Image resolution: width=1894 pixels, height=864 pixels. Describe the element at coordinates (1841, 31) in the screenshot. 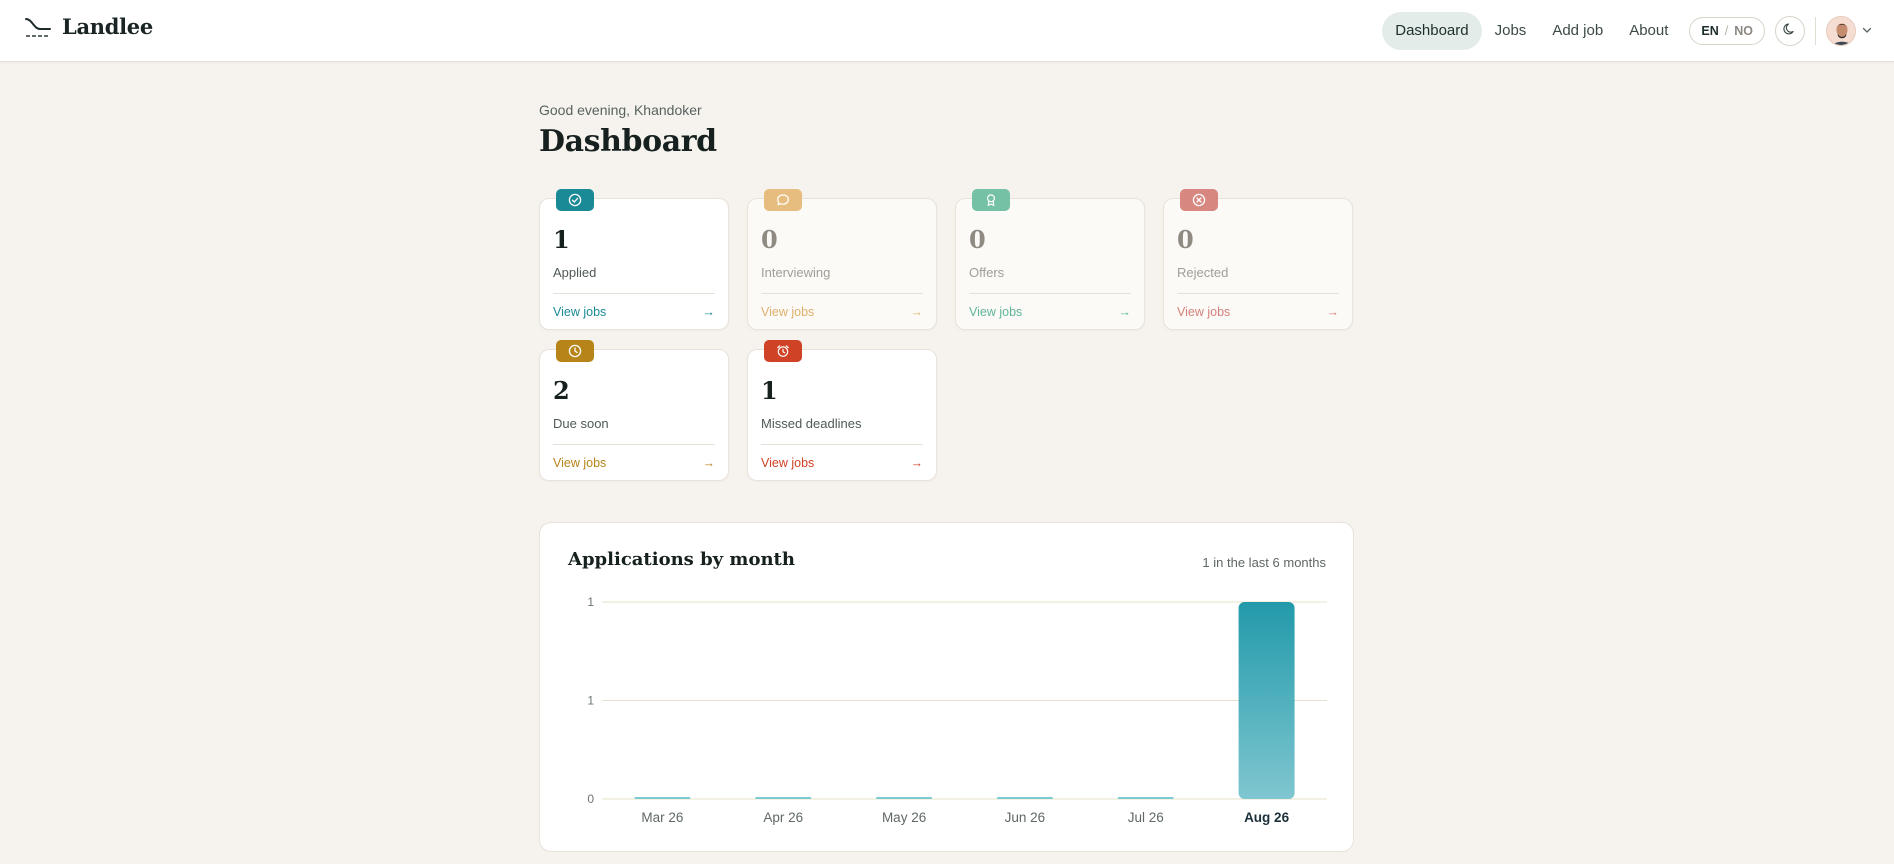

I see `avatar` at that location.